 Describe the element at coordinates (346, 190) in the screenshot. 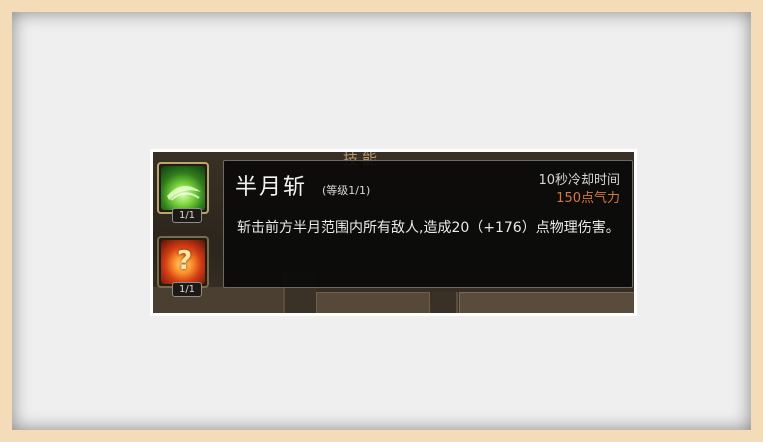

I see `skill-level: (等级1/1)` at that location.